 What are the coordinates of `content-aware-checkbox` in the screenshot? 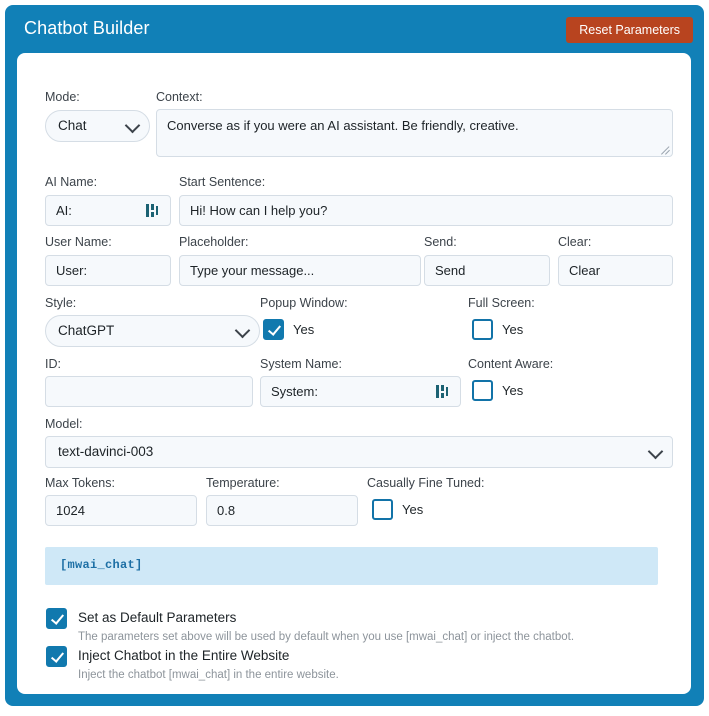 It's located at (482, 390).